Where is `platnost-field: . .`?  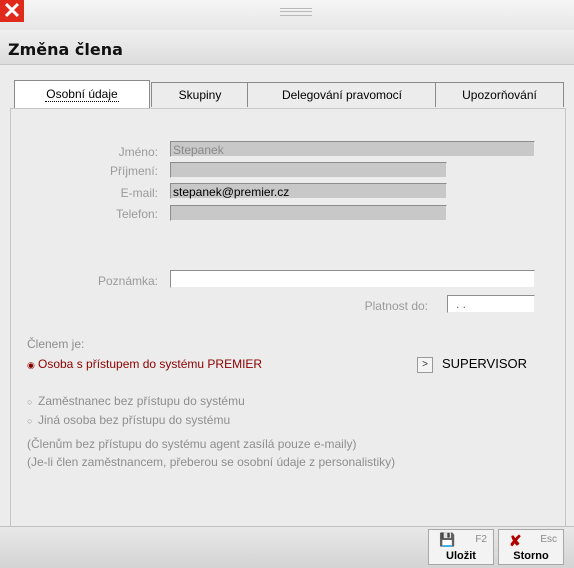 platnost-field: . . is located at coordinates (491, 304).